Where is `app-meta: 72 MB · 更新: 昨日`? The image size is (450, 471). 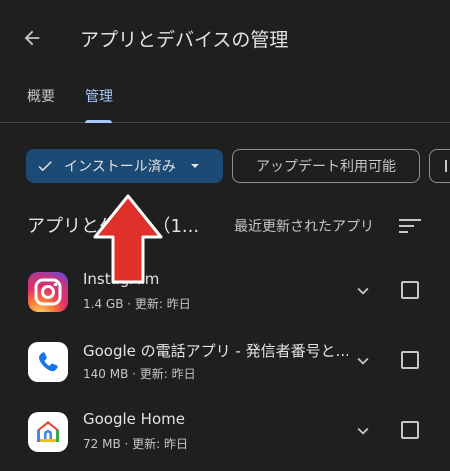 app-meta: 72 MB · 更新: 昨日 is located at coordinates (135, 443).